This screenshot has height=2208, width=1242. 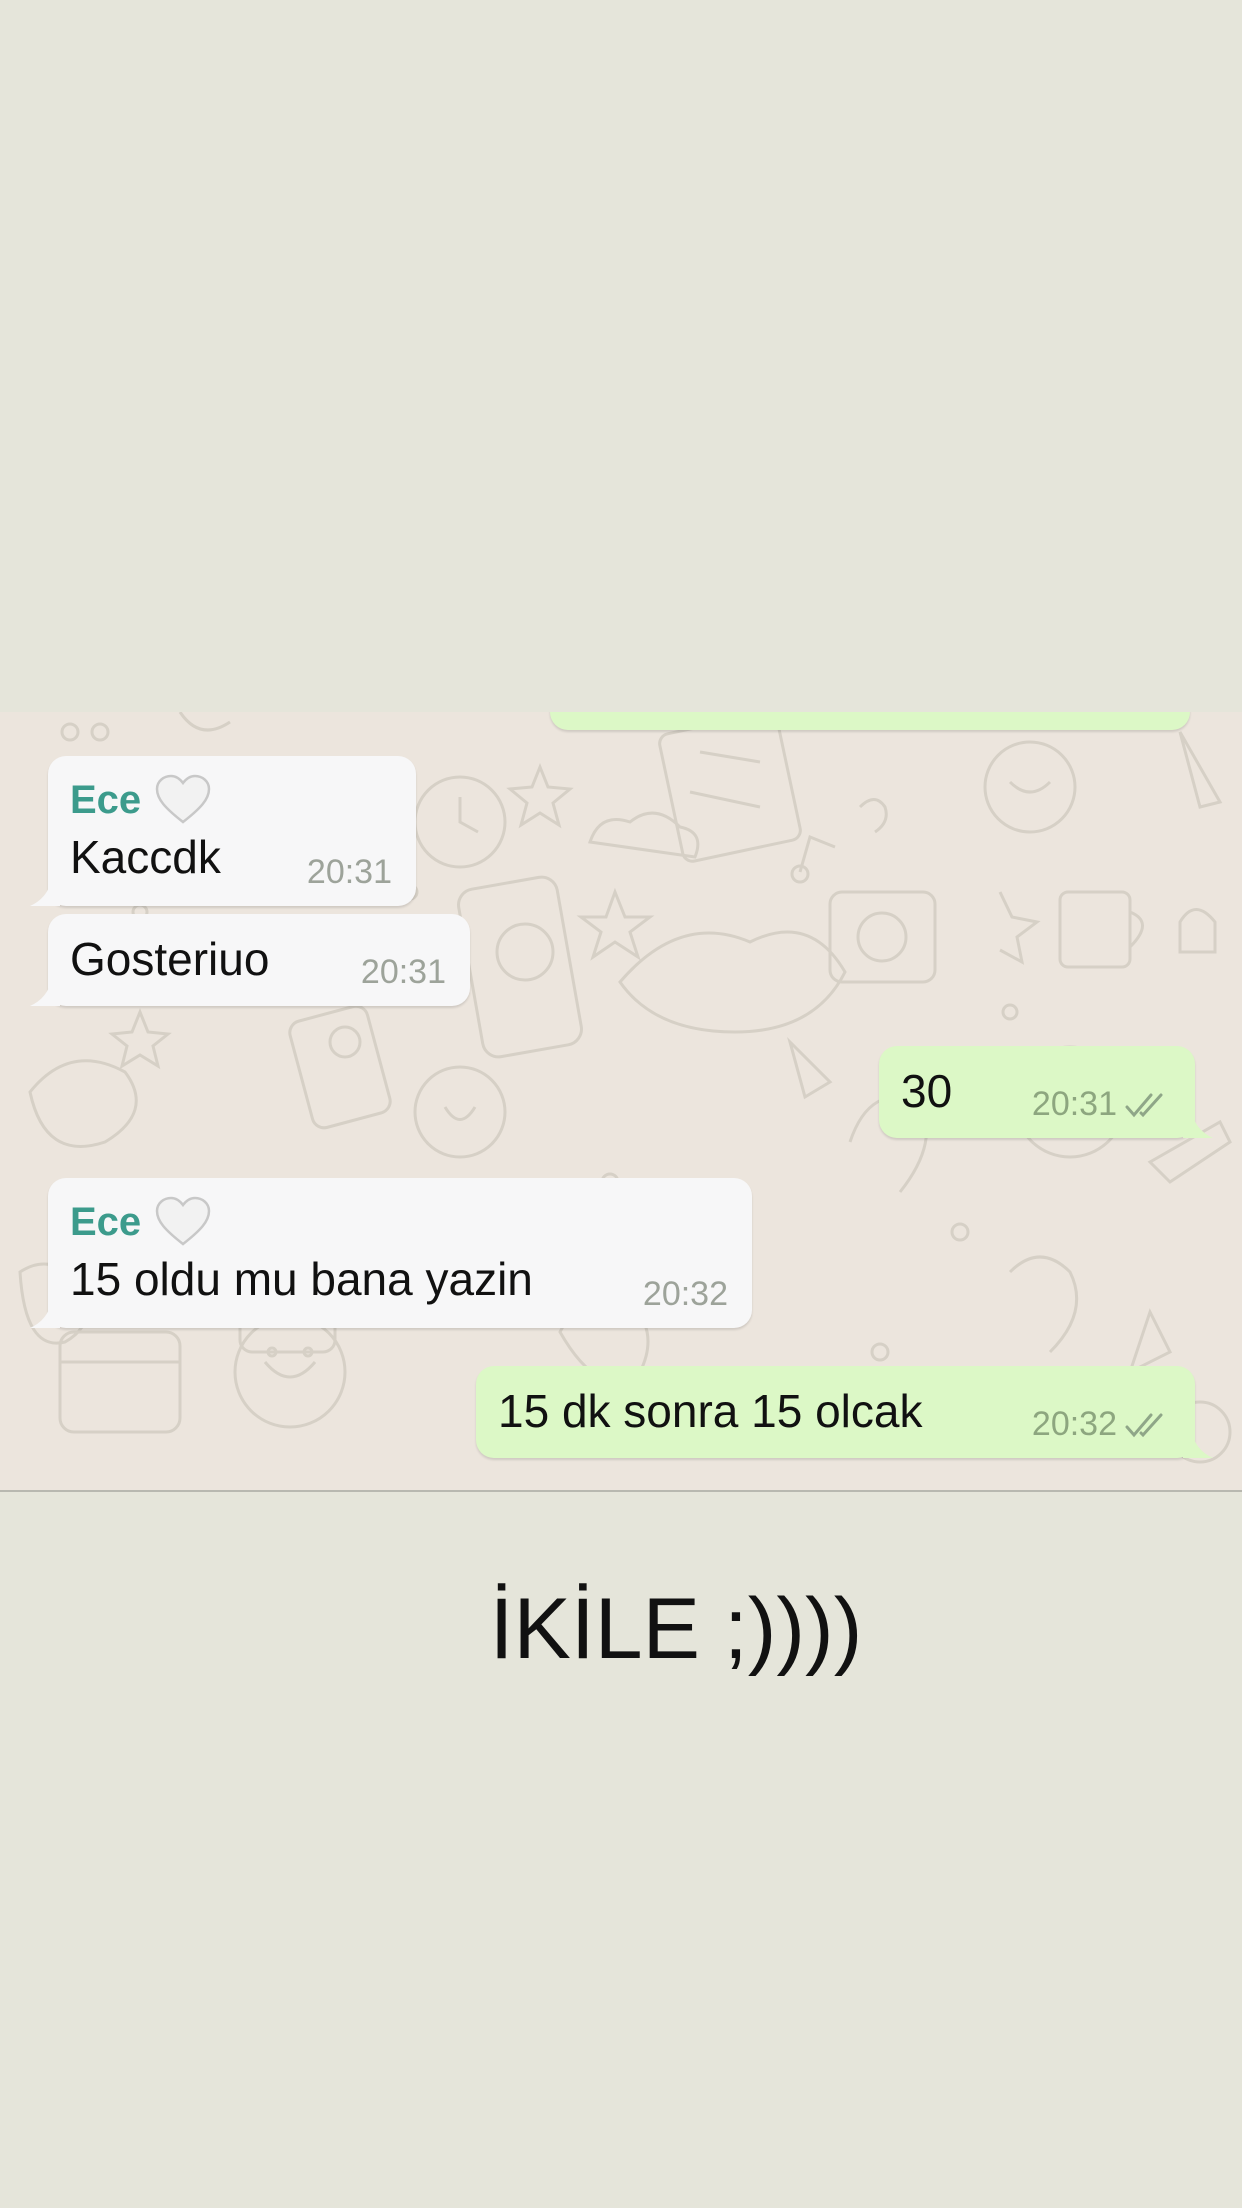 I want to click on story-caption: İKİLE ;)))), so click(x=676, y=1629).